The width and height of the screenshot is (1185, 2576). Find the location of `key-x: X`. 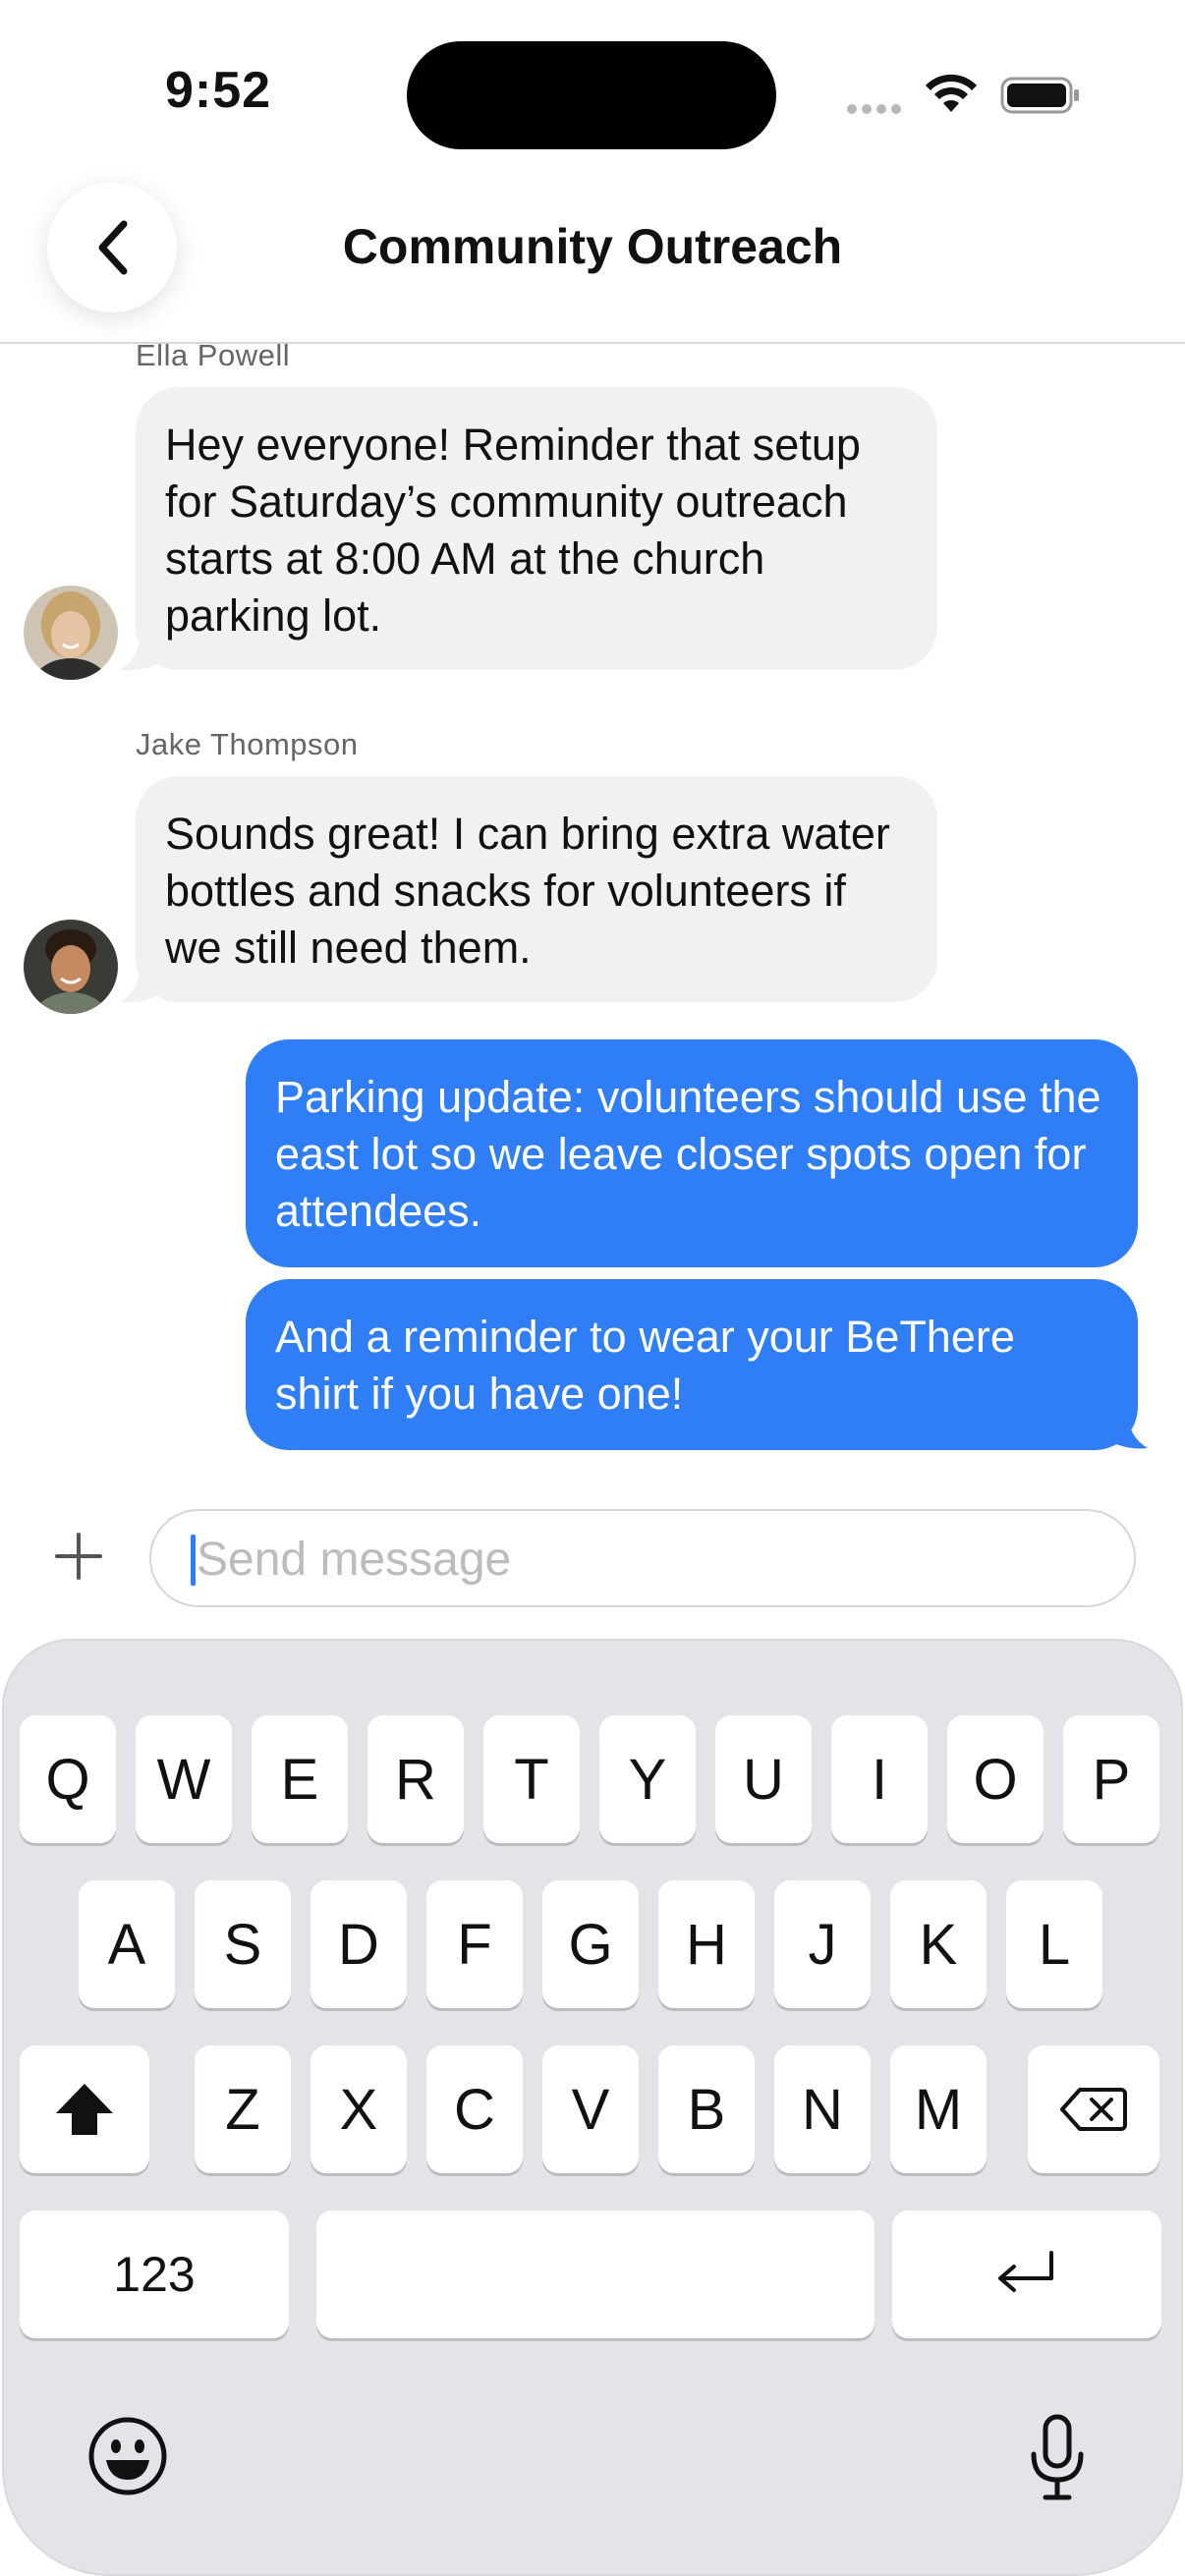

key-x: X is located at coordinates (358, 2109).